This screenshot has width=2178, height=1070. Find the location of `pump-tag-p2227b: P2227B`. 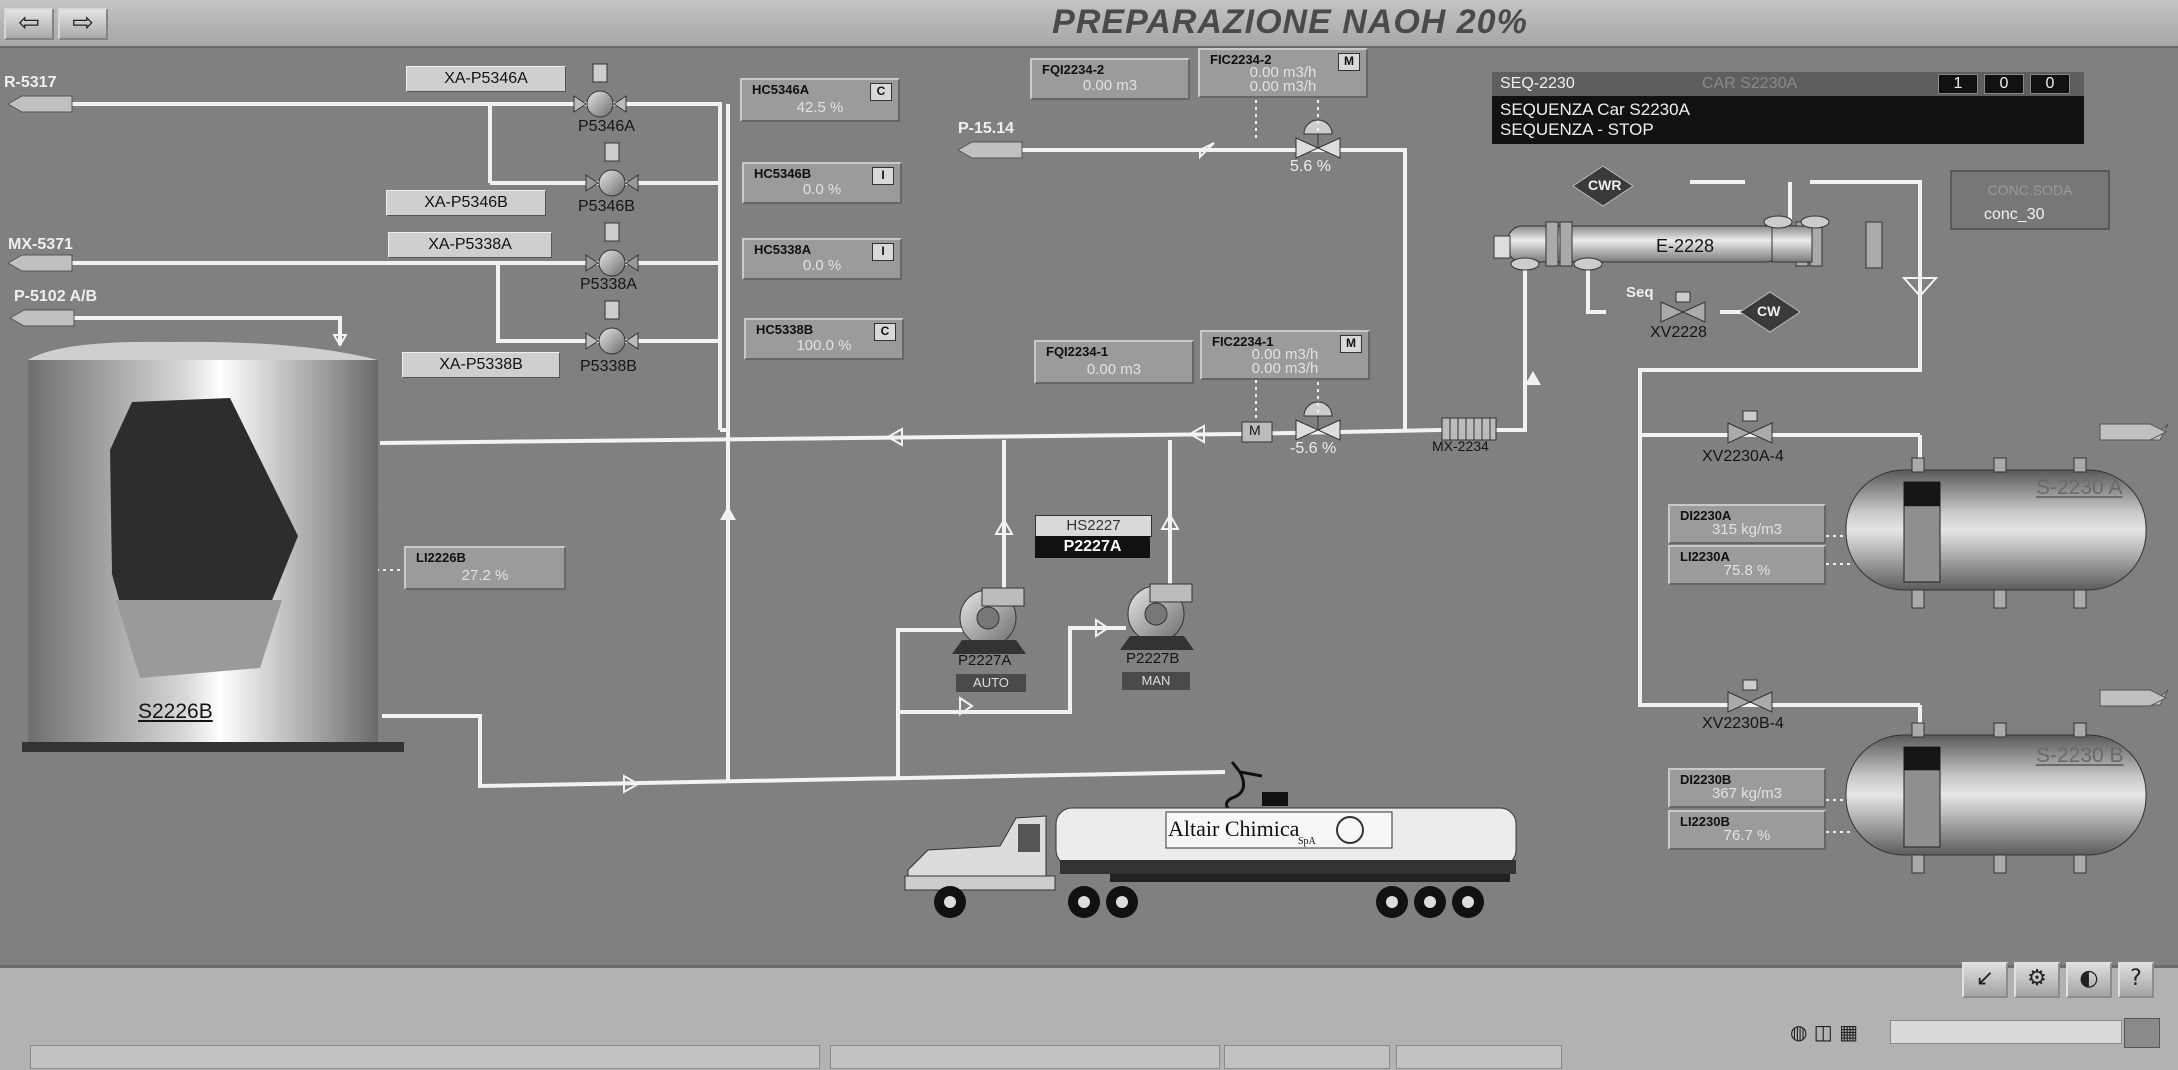

pump-tag-p2227b: P2227B is located at coordinates (1152, 658).